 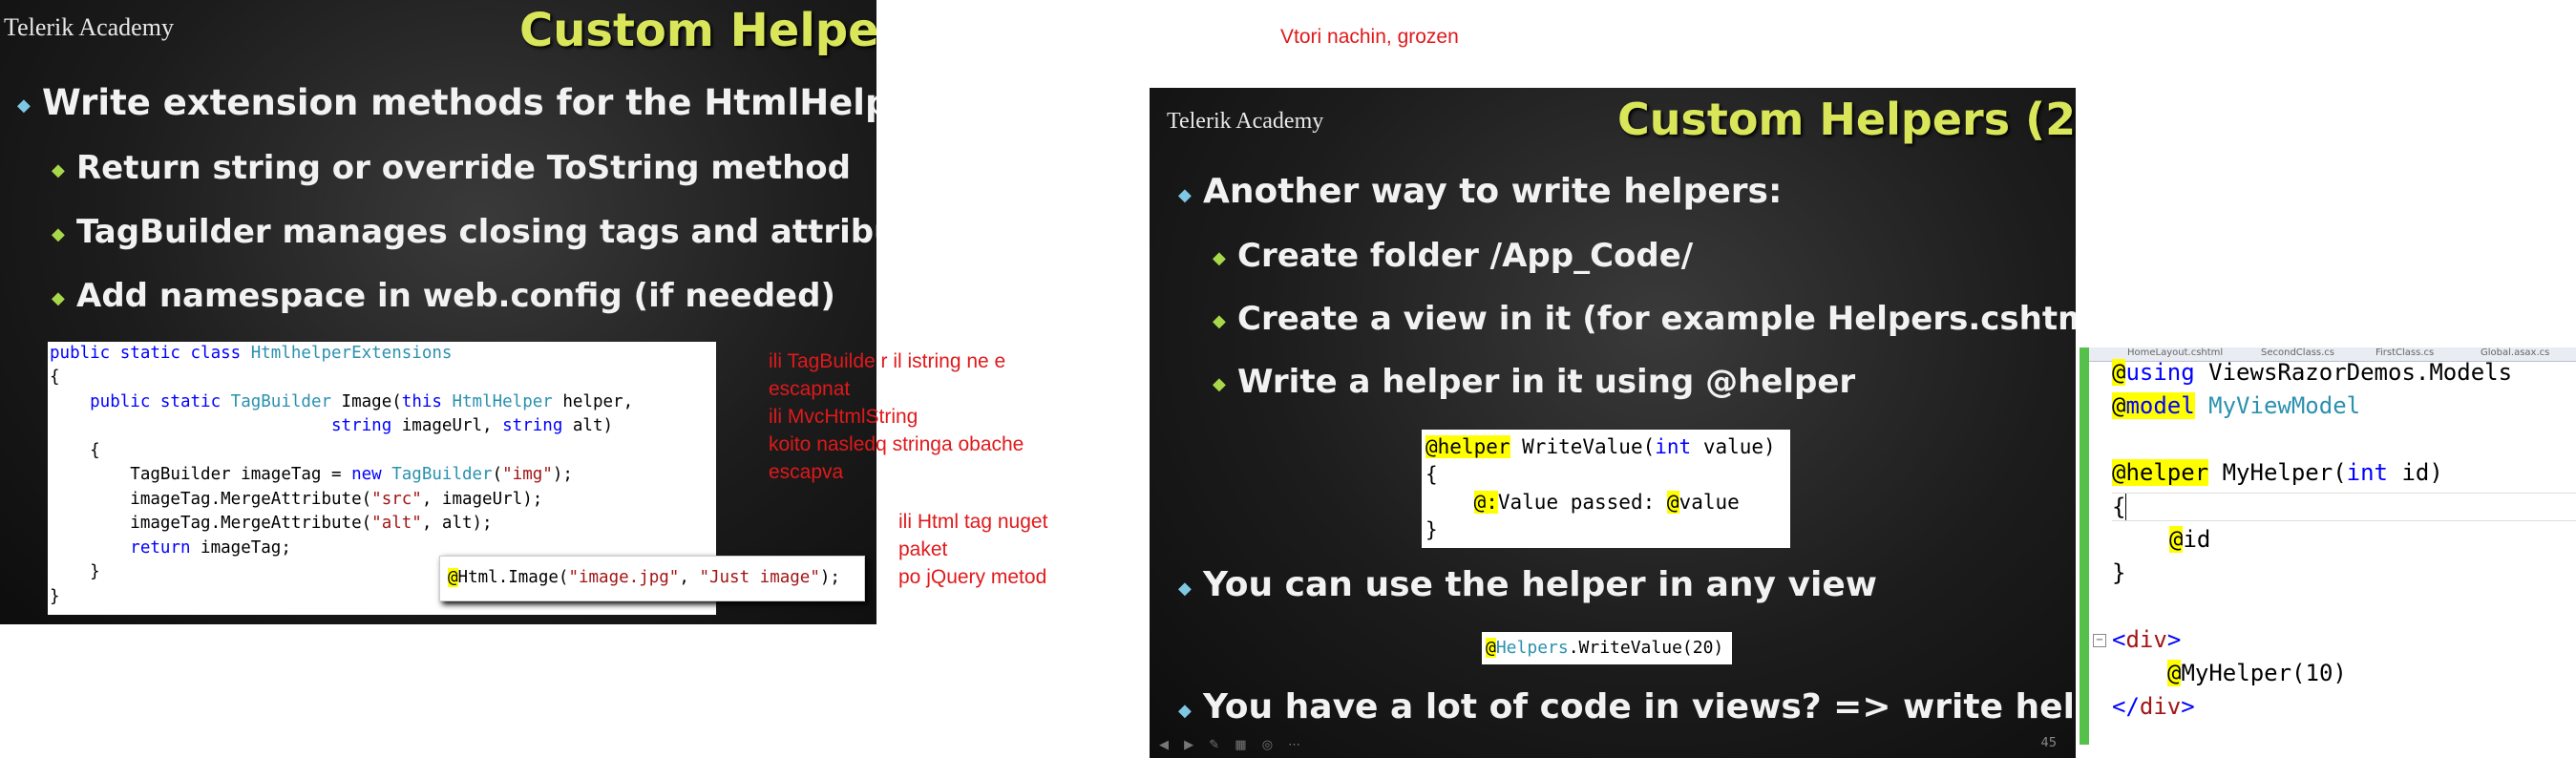 I want to click on slide-2-title: Custom Helpers (2), so click(x=1846, y=119).